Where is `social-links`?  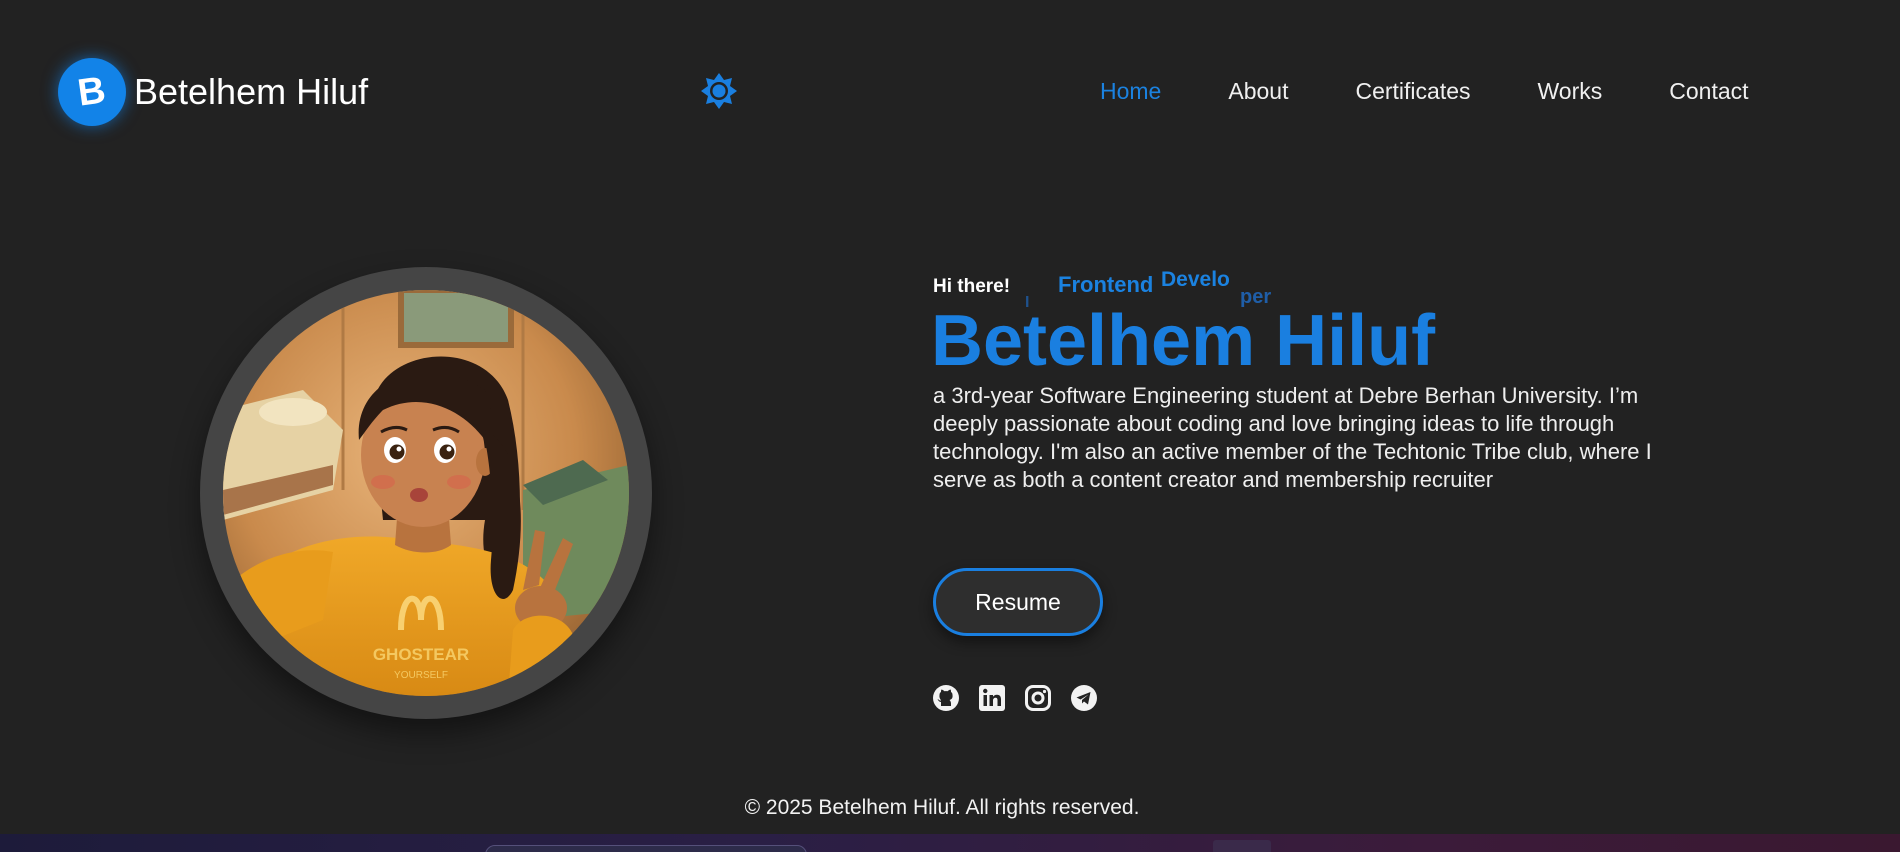 social-links is located at coordinates (1024, 698).